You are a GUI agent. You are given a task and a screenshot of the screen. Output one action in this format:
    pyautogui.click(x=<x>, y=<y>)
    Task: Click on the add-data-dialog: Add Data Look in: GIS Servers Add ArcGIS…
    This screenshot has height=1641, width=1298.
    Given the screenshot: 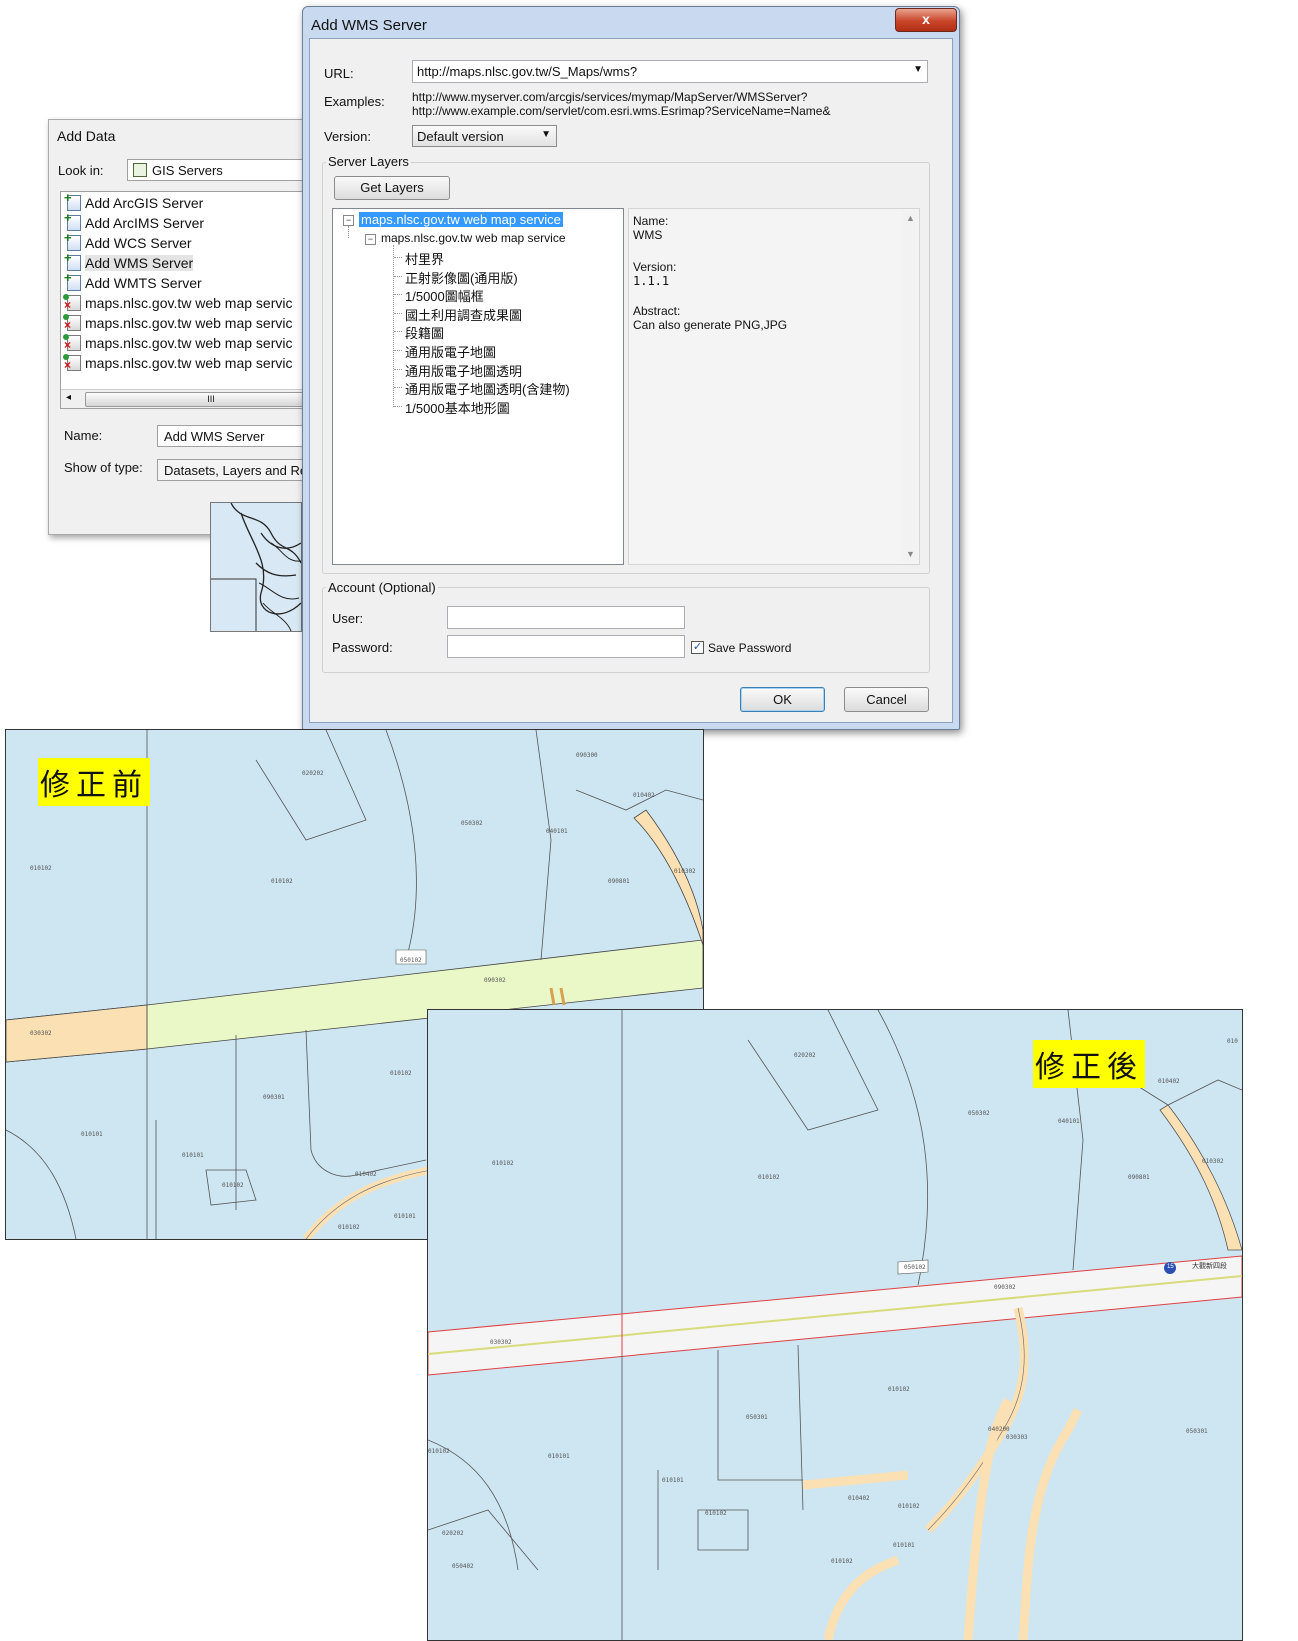 What is the action you would take?
    pyautogui.click(x=194, y=327)
    